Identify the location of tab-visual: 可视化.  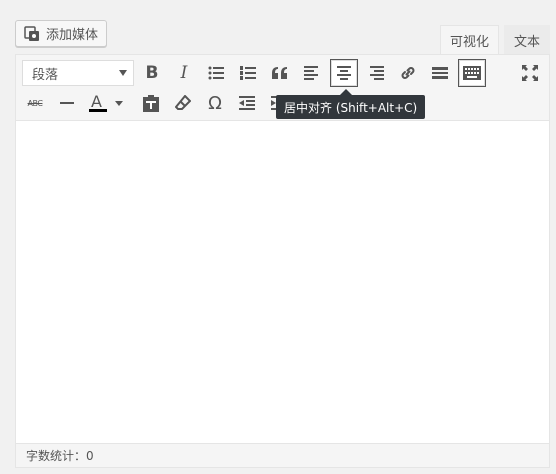
(469, 39).